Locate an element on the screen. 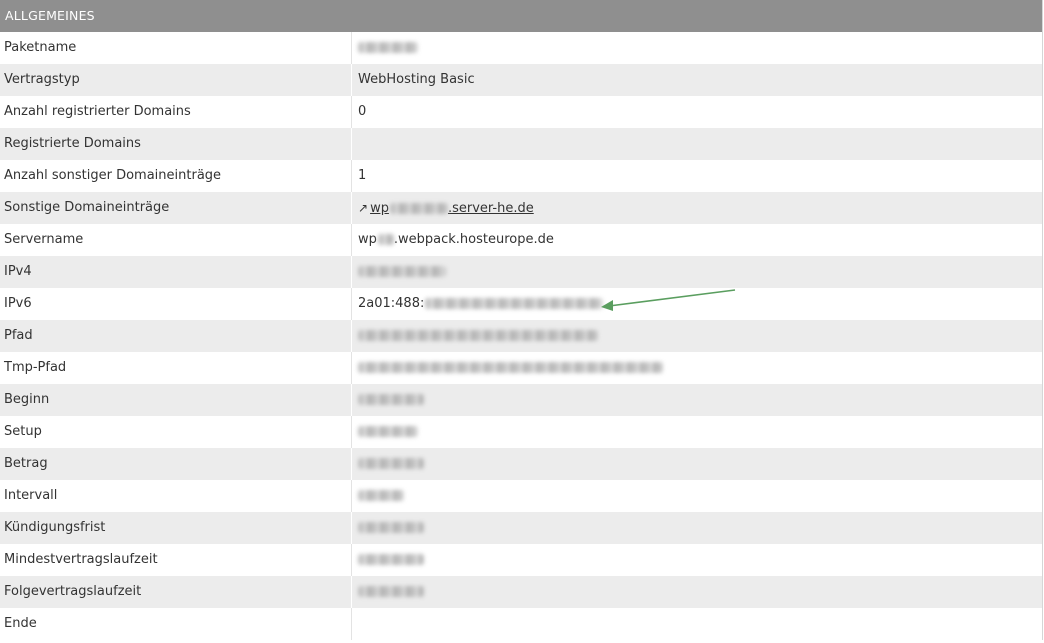  row-beginn: Beginn is located at coordinates (521, 400).